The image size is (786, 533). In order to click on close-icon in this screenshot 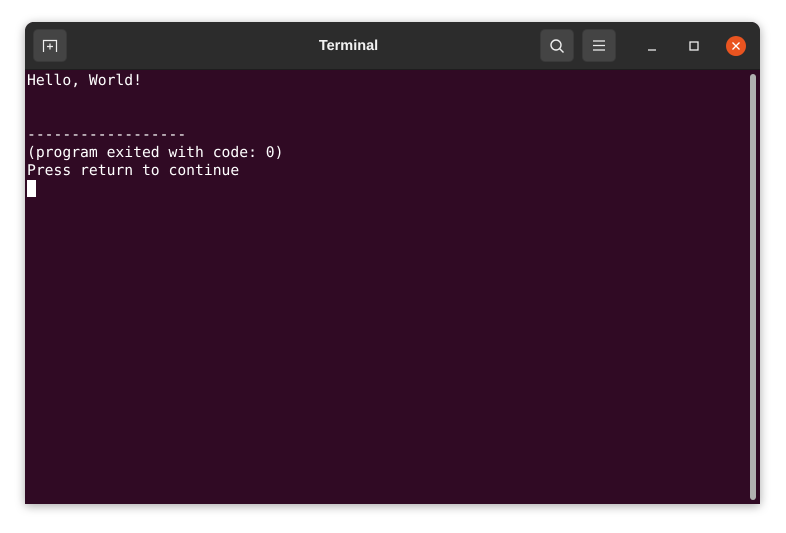, I will do `click(736, 45)`.